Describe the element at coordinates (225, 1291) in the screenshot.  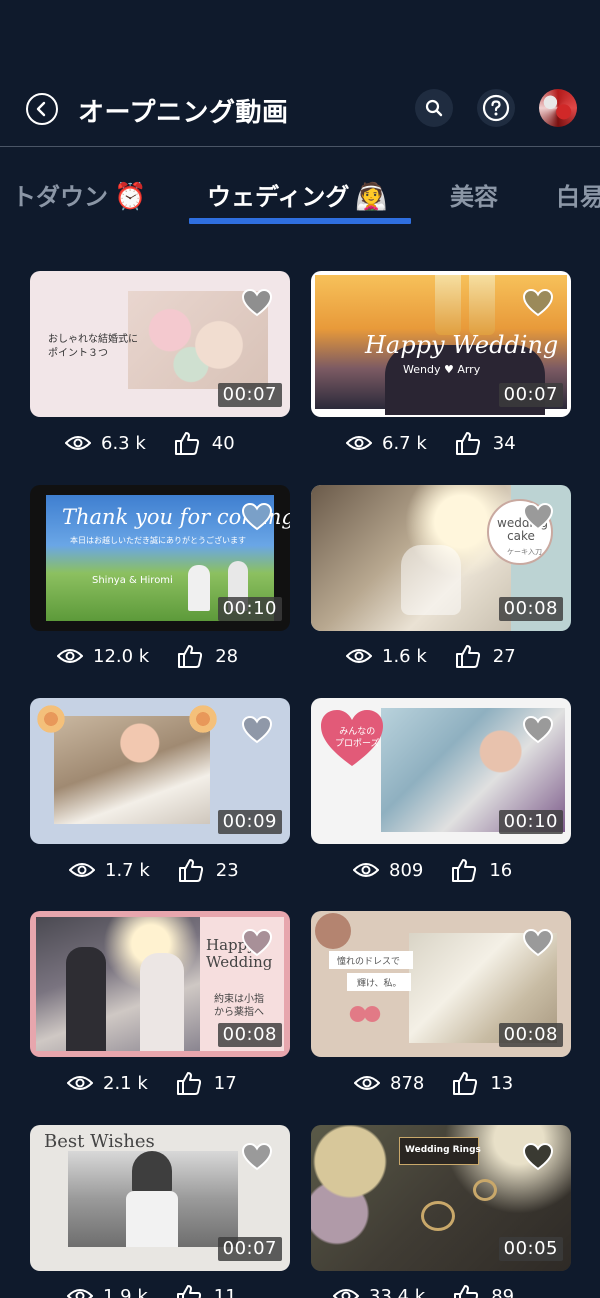
I see `like-count: 11` at that location.